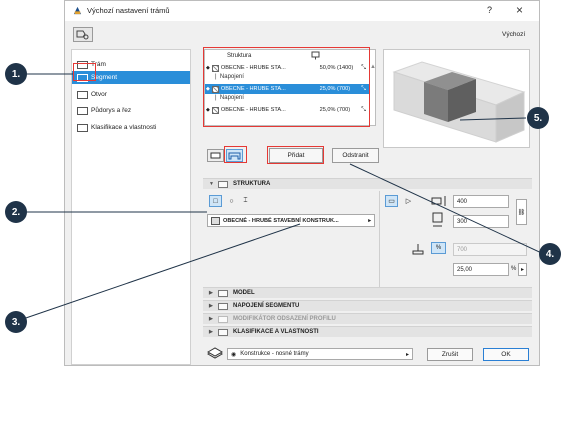  What do you see at coordinates (538, 118) in the screenshot?
I see `callout-5: 5.` at bounding box center [538, 118].